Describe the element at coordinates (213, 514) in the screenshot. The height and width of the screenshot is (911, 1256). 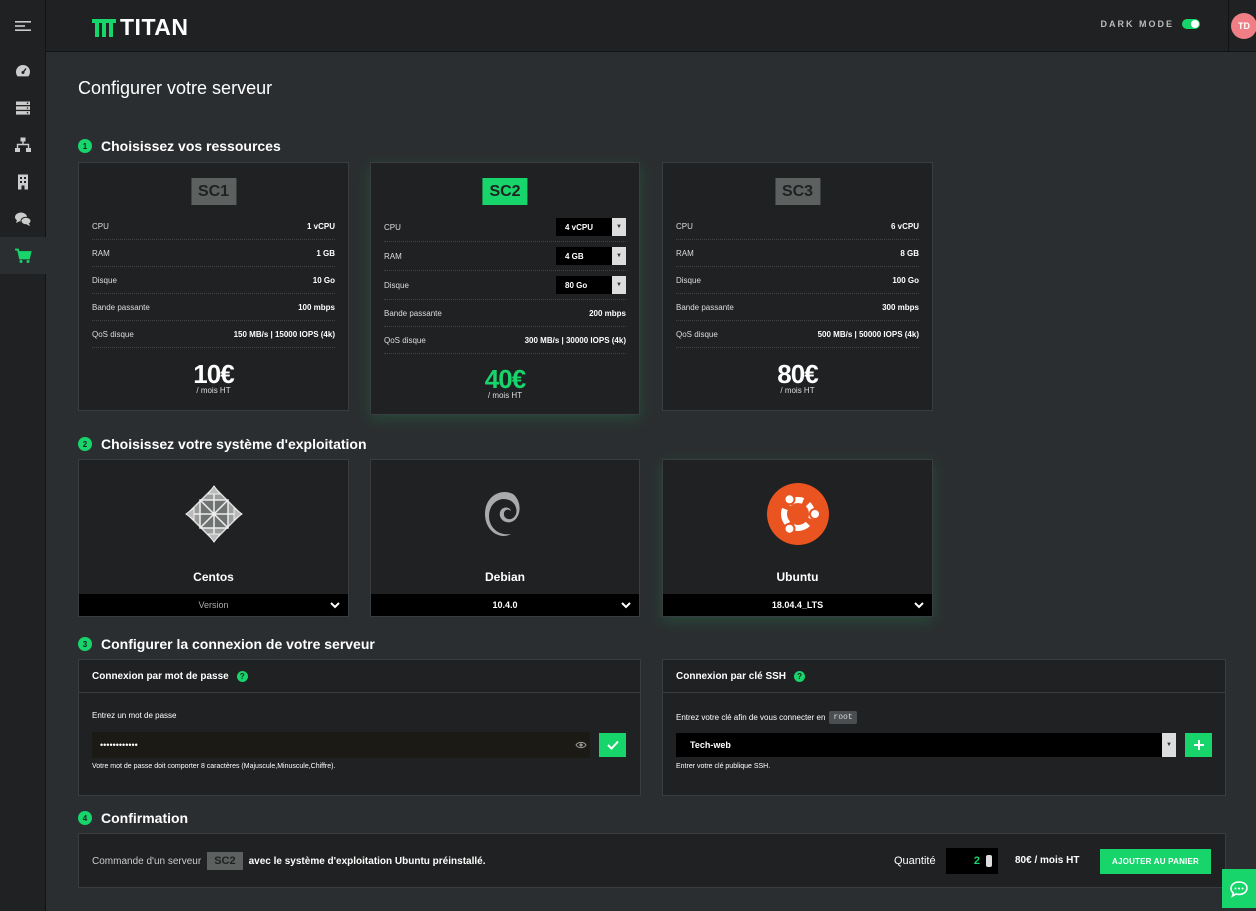
I see `centos-logo-icon` at that location.